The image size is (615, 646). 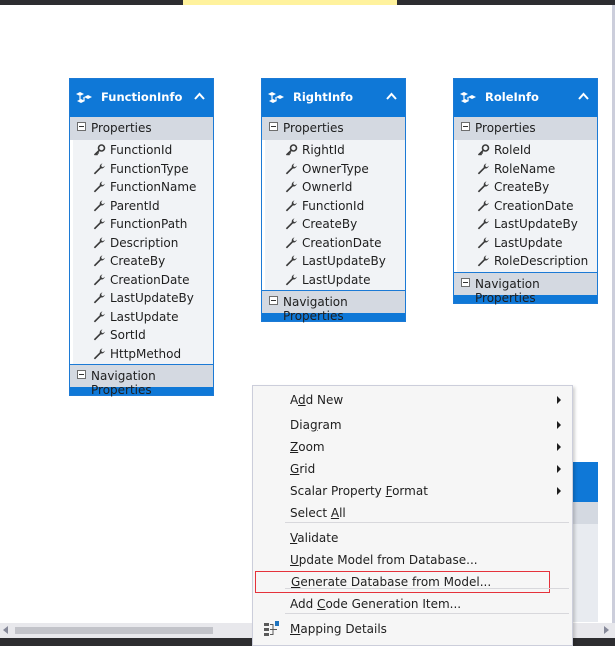 What do you see at coordinates (584, 482) in the screenshot?
I see `partially-hidden-entity-header` at bounding box center [584, 482].